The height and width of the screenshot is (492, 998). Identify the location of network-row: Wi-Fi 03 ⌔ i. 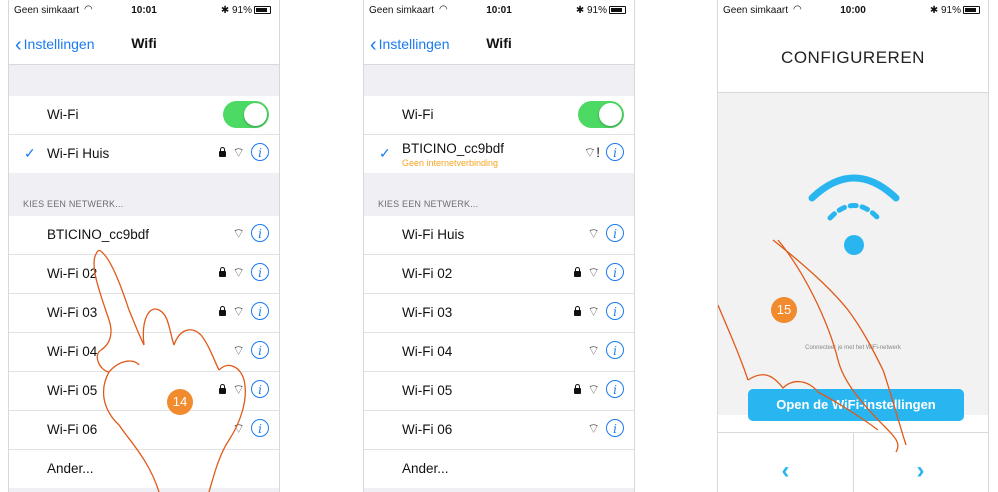
(499, 313).